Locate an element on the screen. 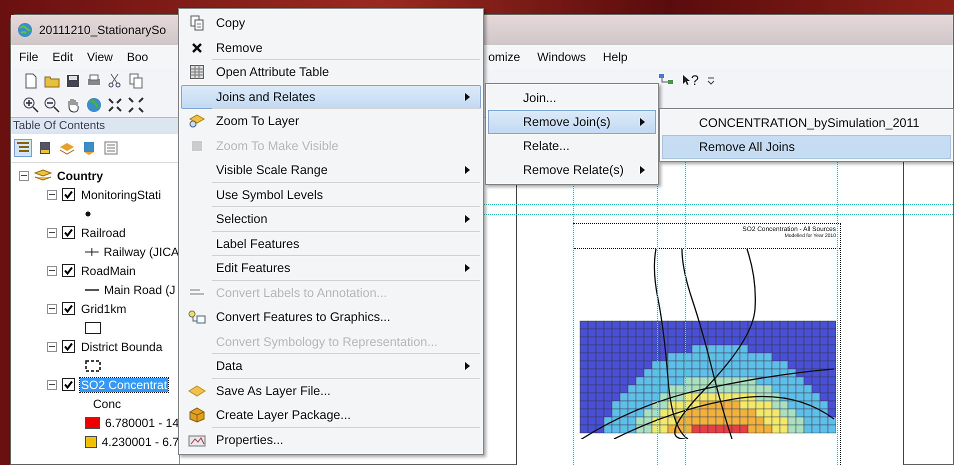 This screenshot has width=954, height=465. options-icon is located at coordinates (111, 148).